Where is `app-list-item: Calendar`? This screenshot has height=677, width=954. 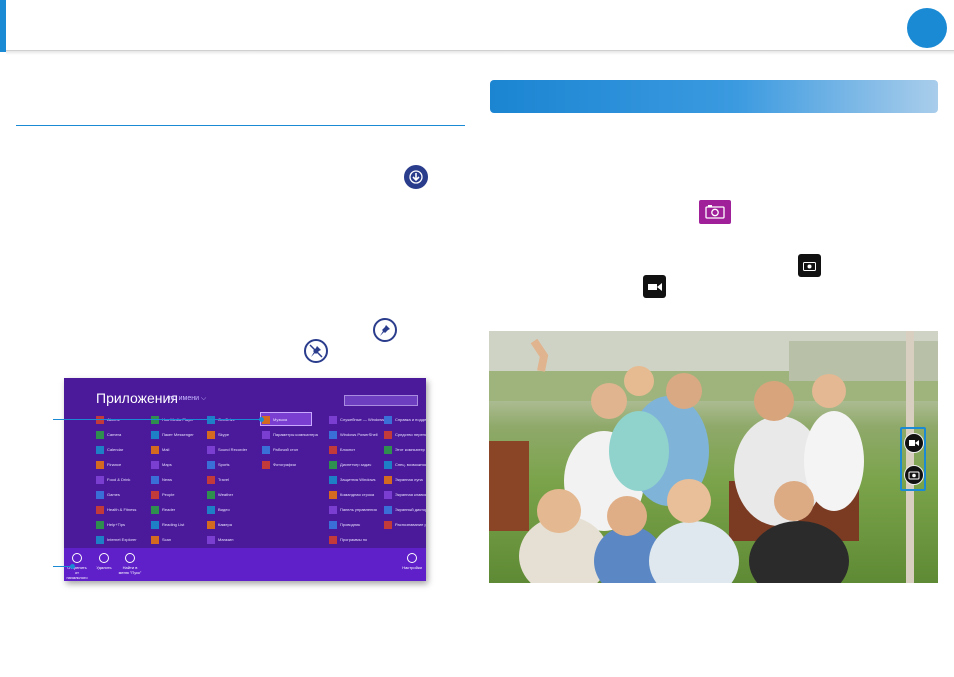
app-list-item: Calendar is located at coordinates (109, 449).